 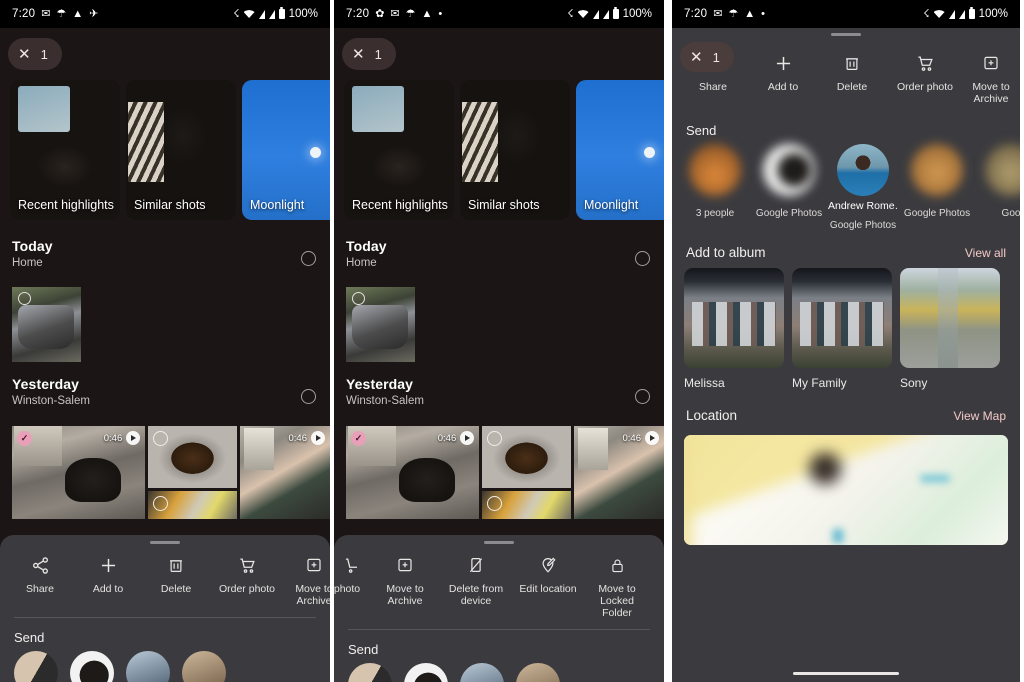 What do you see at coordinates (277, 205) in the screenshot?
I see `suggestion-card-label: Moonlight` at bounding box center [277, 205].